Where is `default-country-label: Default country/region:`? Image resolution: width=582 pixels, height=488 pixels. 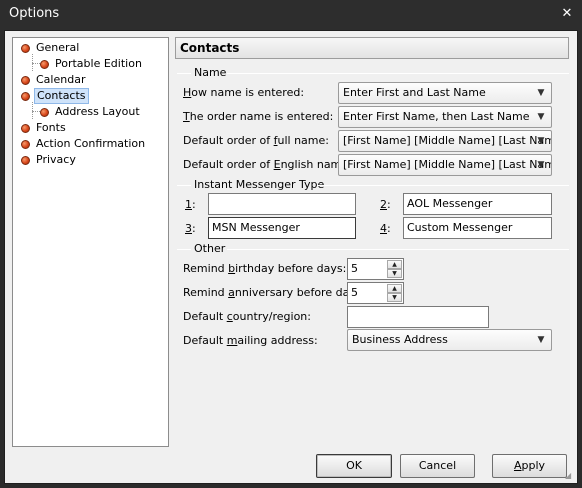 default-country-label: Default country/region: is located at coordinates (247, 316).